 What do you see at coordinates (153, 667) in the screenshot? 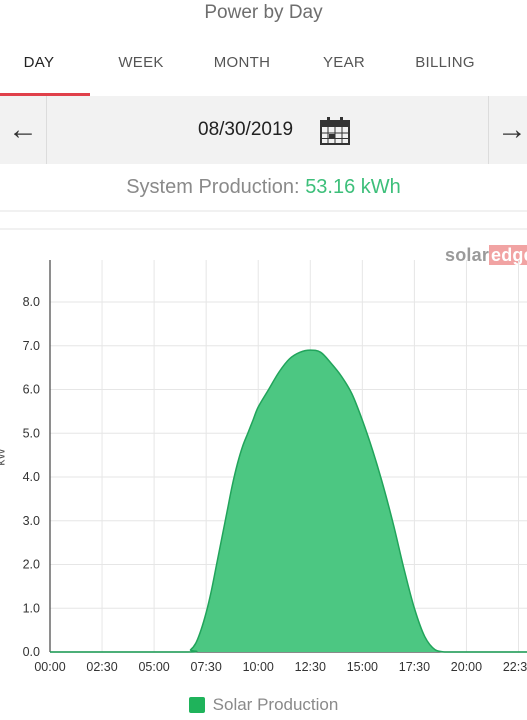
I see `x-tick-label: 05:00` at bounding box center [153, 667].